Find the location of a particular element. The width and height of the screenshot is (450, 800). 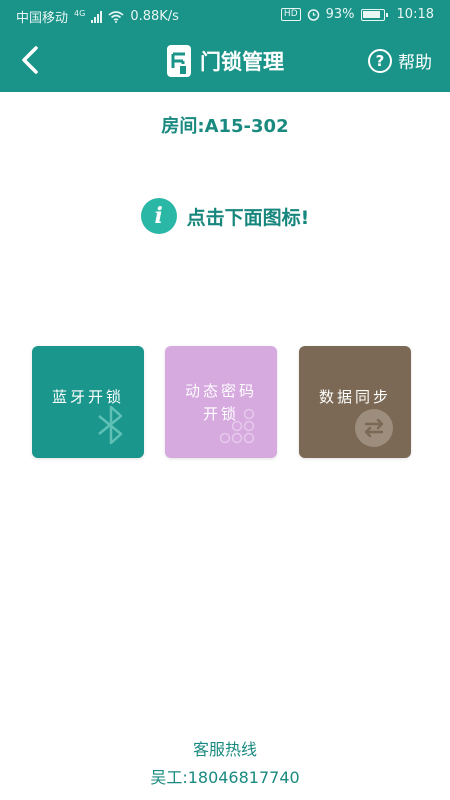

carrier-name: 中国移动 is located at coordinates (42, 18).